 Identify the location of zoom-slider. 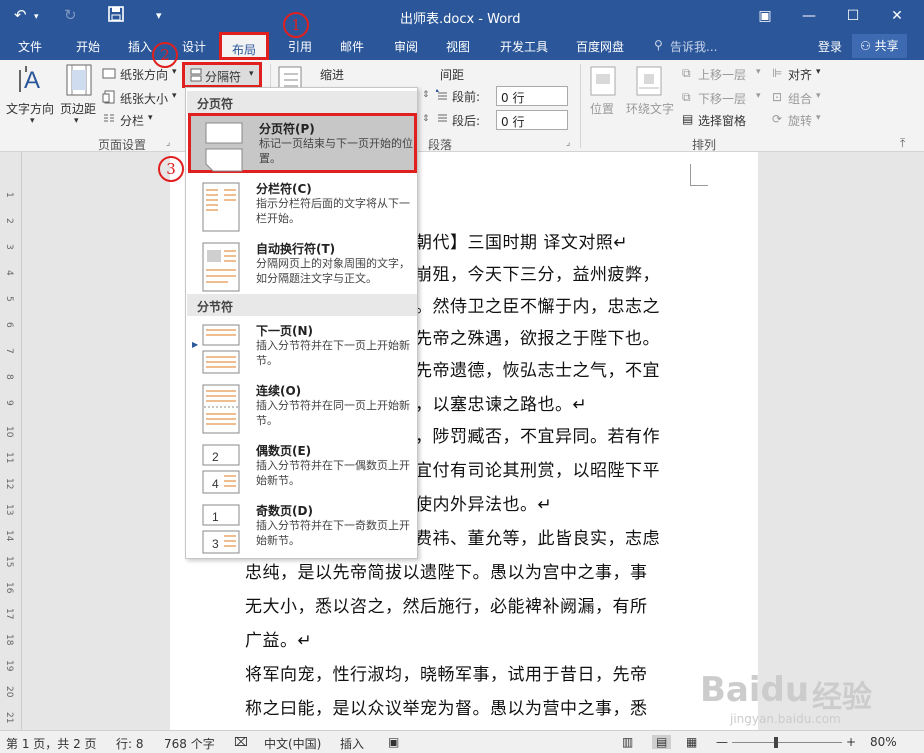
(787, 742).